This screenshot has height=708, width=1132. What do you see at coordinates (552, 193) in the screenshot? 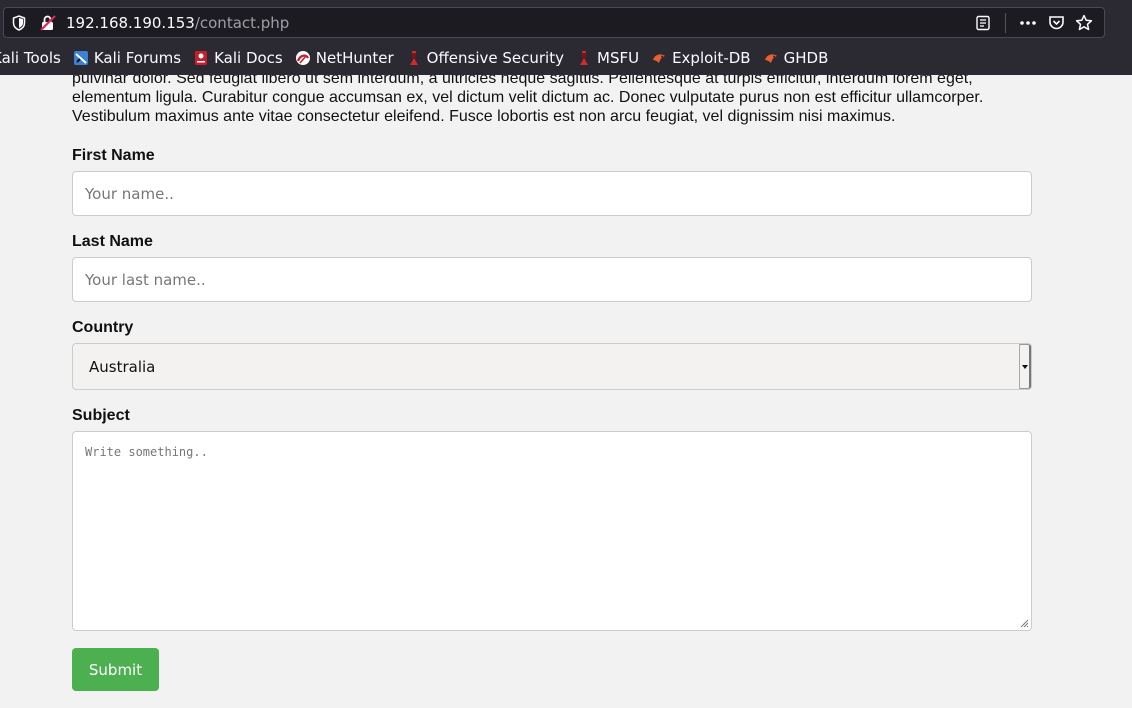
I see `first-name-input: Your name..` at bounding box center [552, 193].